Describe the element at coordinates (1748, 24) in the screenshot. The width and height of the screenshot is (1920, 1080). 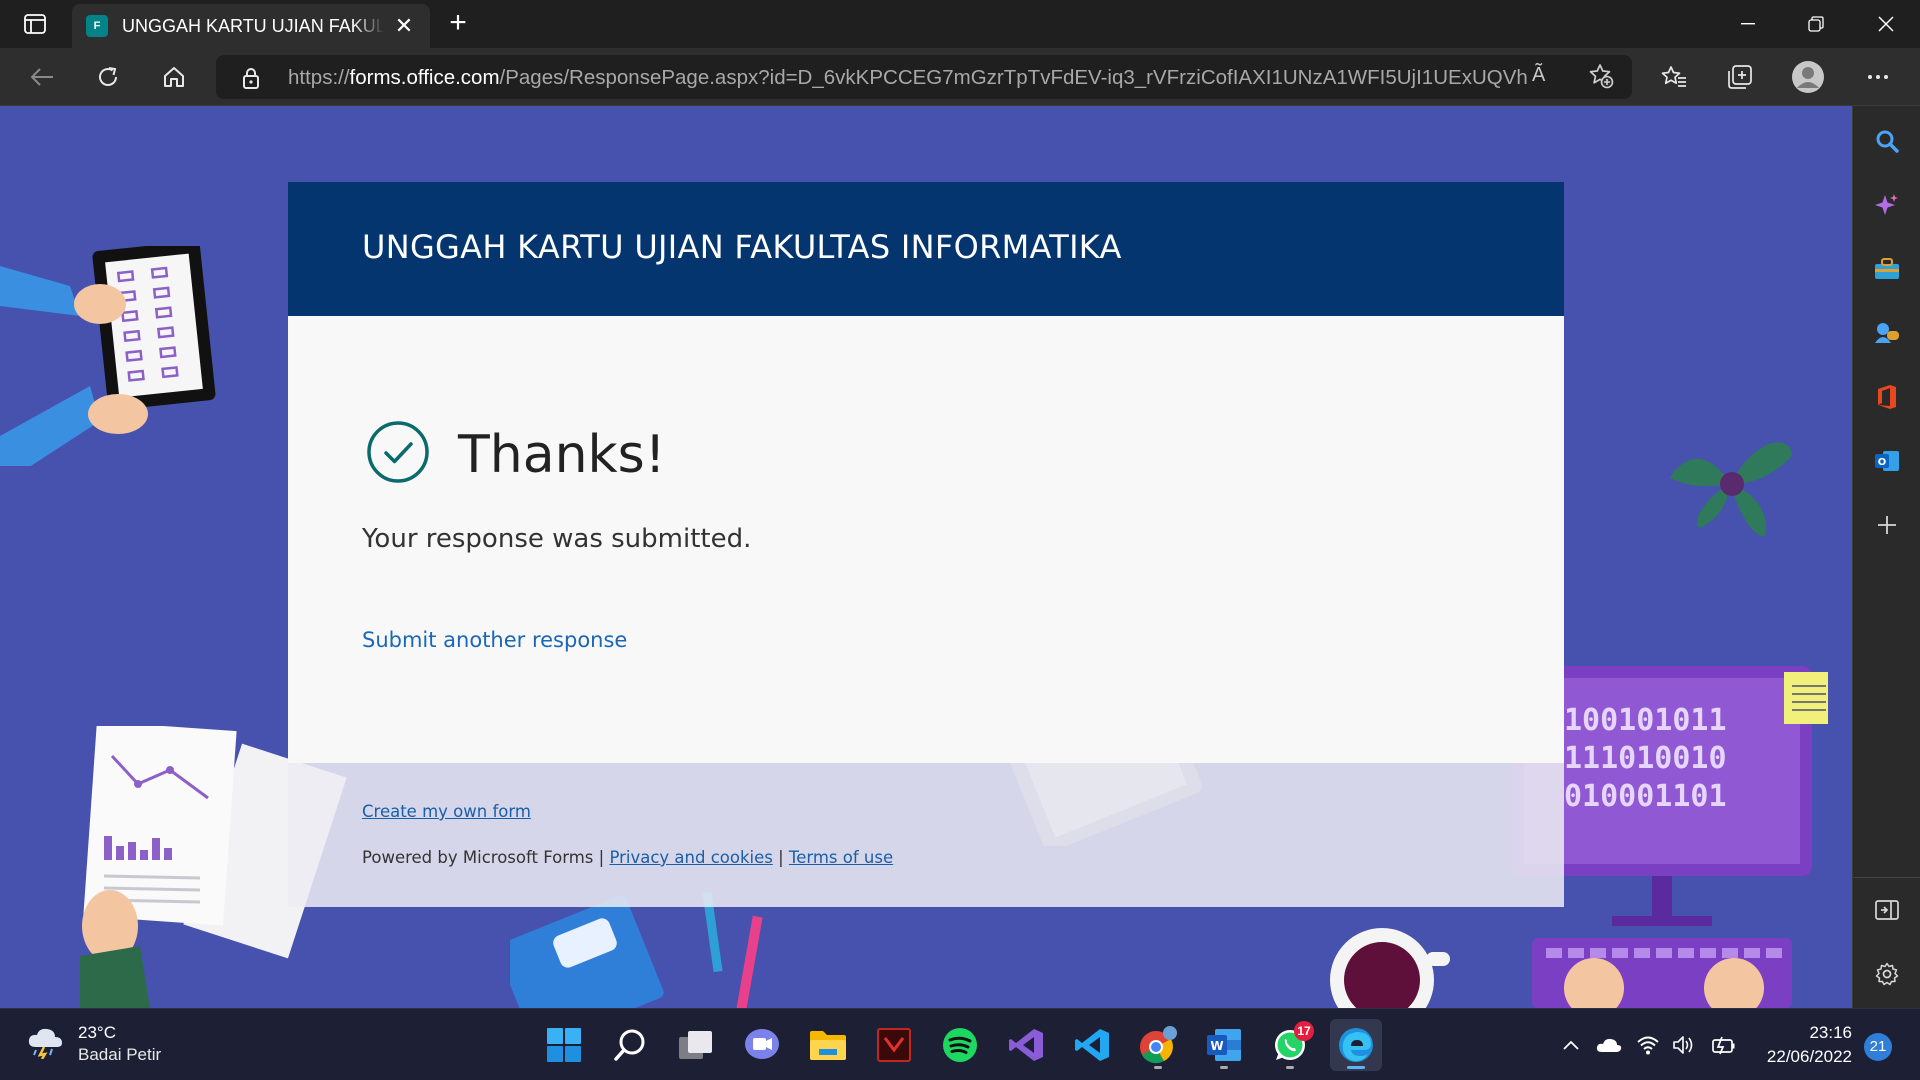
I see `minimize-icon` at that location.